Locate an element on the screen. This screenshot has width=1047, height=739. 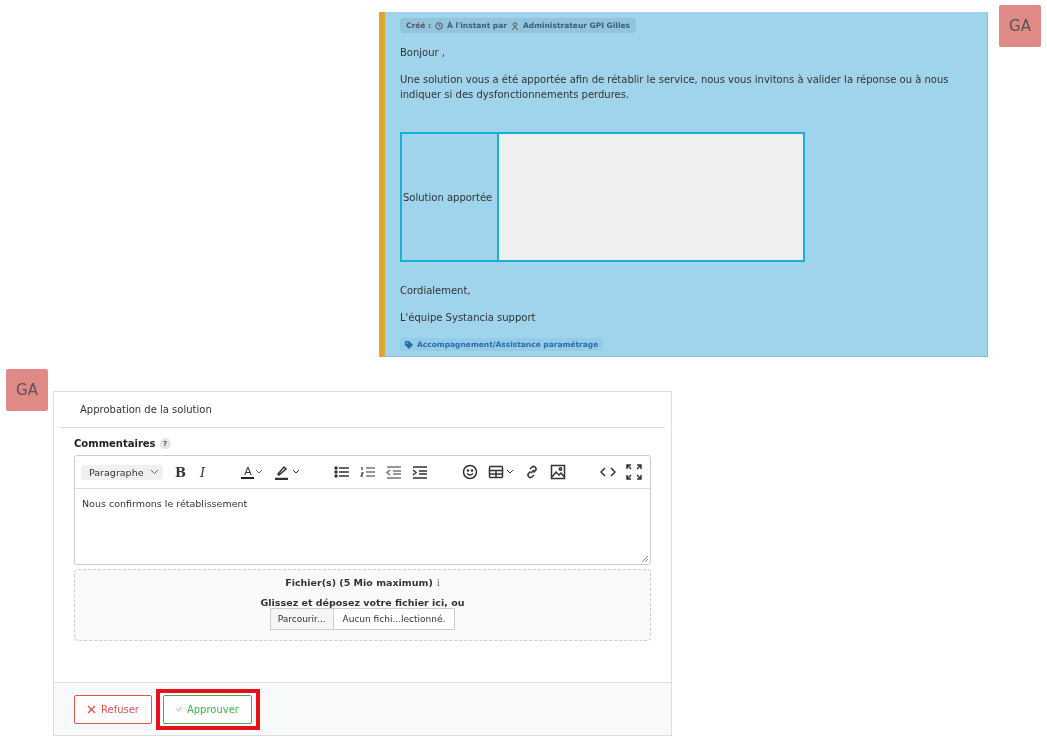
user-icon is located at coordinates (514, 25).